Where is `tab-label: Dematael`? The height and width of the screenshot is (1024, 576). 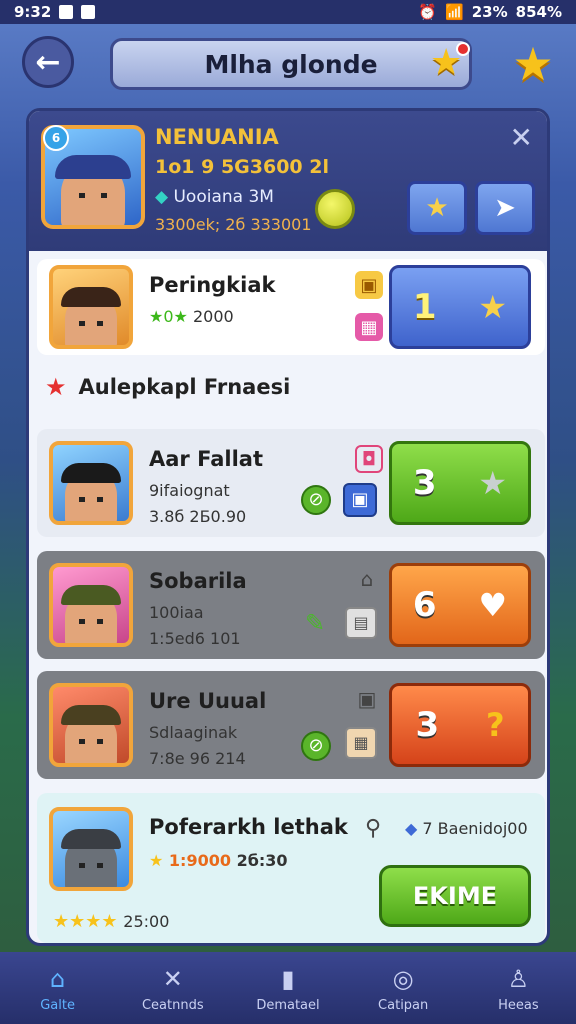
tab-label: Dematael is located at coordinates (288, 1005).